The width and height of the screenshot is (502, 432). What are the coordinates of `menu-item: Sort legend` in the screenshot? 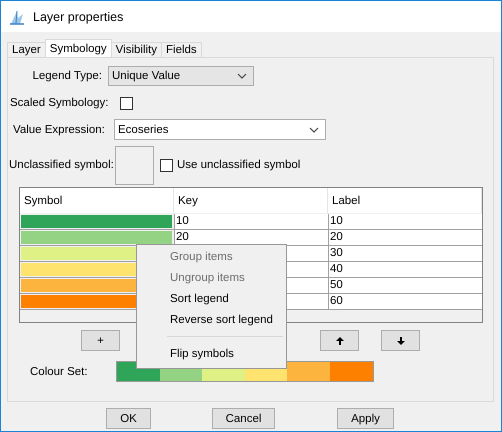 It's located at (211, 299).